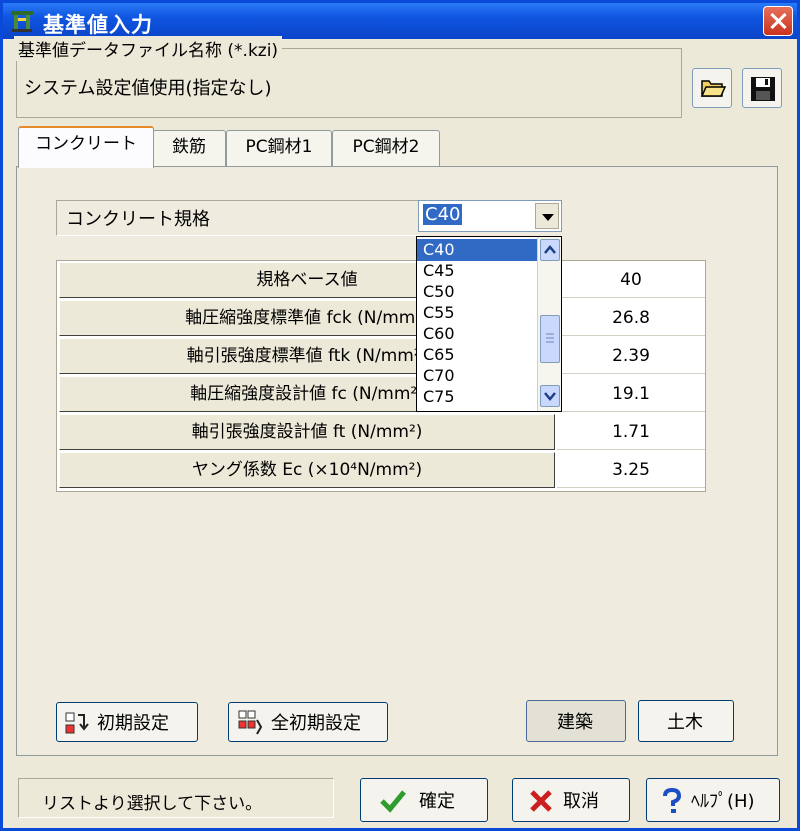  Describe the element at coordinates (477, 250) in the screenshot. I see `list-item: C40` at that location.